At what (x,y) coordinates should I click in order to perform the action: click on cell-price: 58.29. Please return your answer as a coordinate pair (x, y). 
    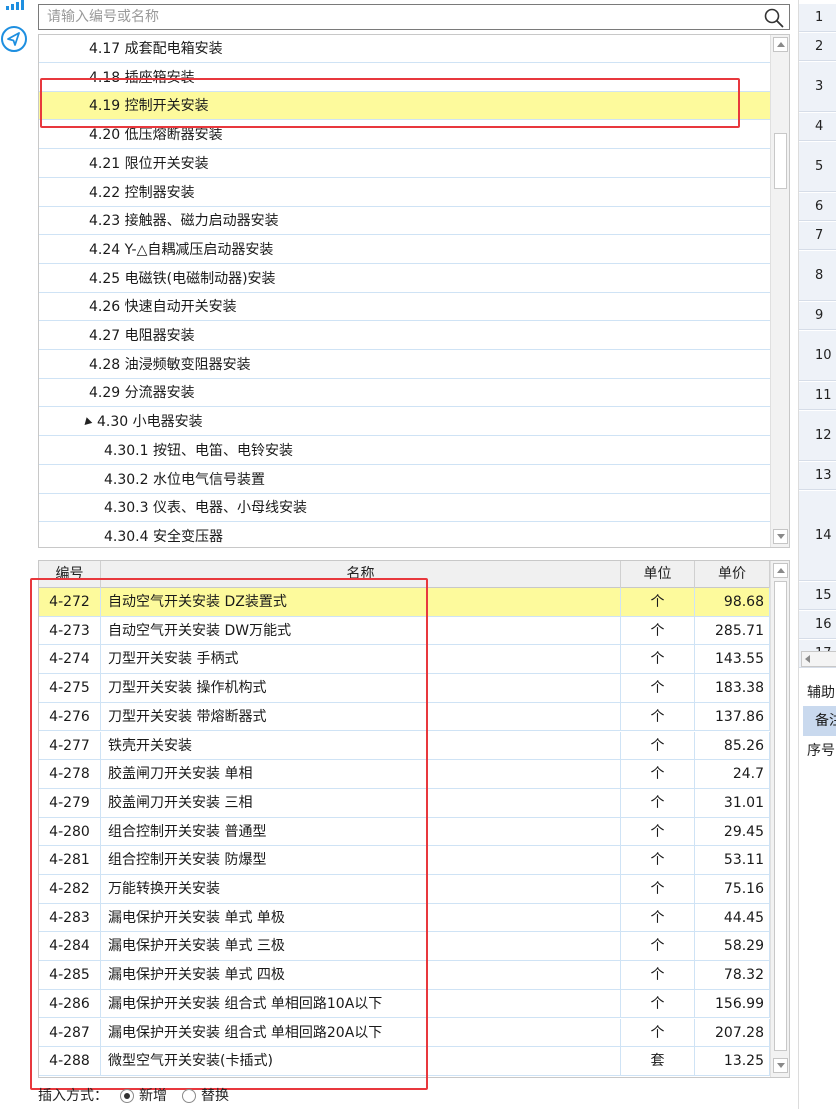
    Looking at the image, I should click on (732, 946).